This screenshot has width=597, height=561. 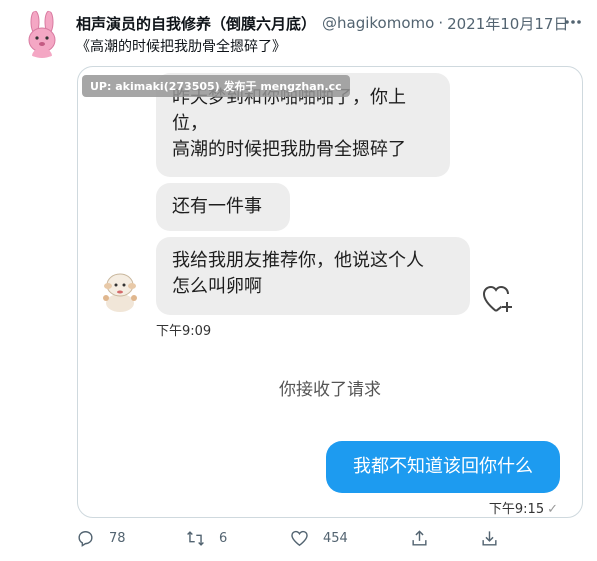 I want to click on tweet-actions-bar: 78 6 454, so click(x=290, y=538).